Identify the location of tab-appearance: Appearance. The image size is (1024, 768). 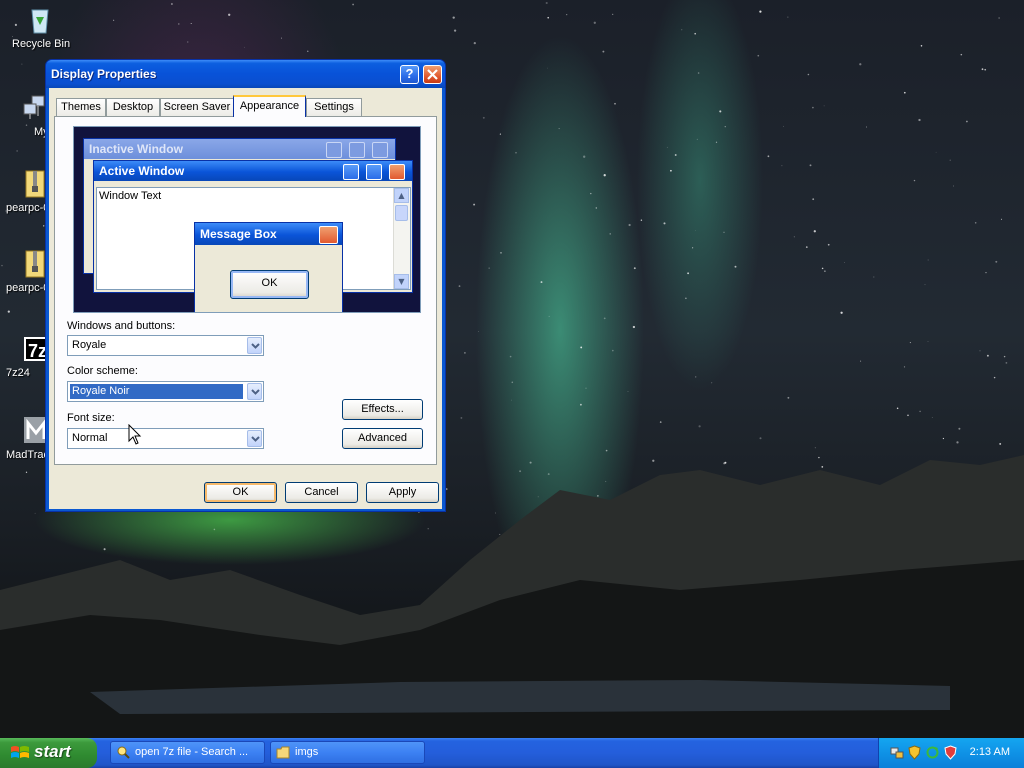
(269, 106).